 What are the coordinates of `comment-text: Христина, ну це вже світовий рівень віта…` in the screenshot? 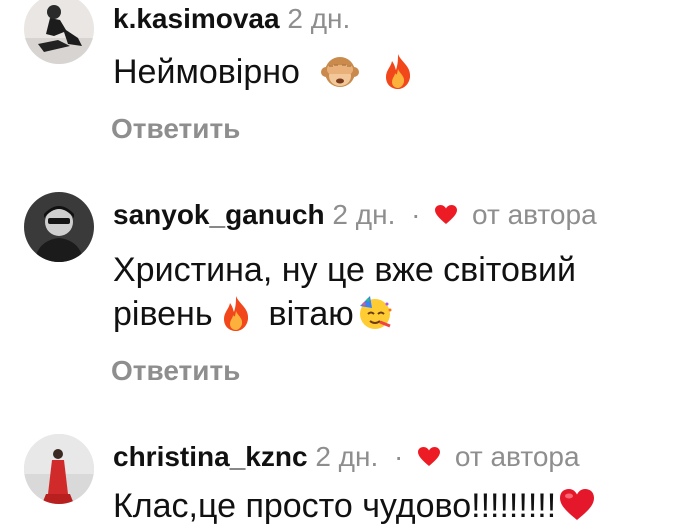 It's located at (344, 292).